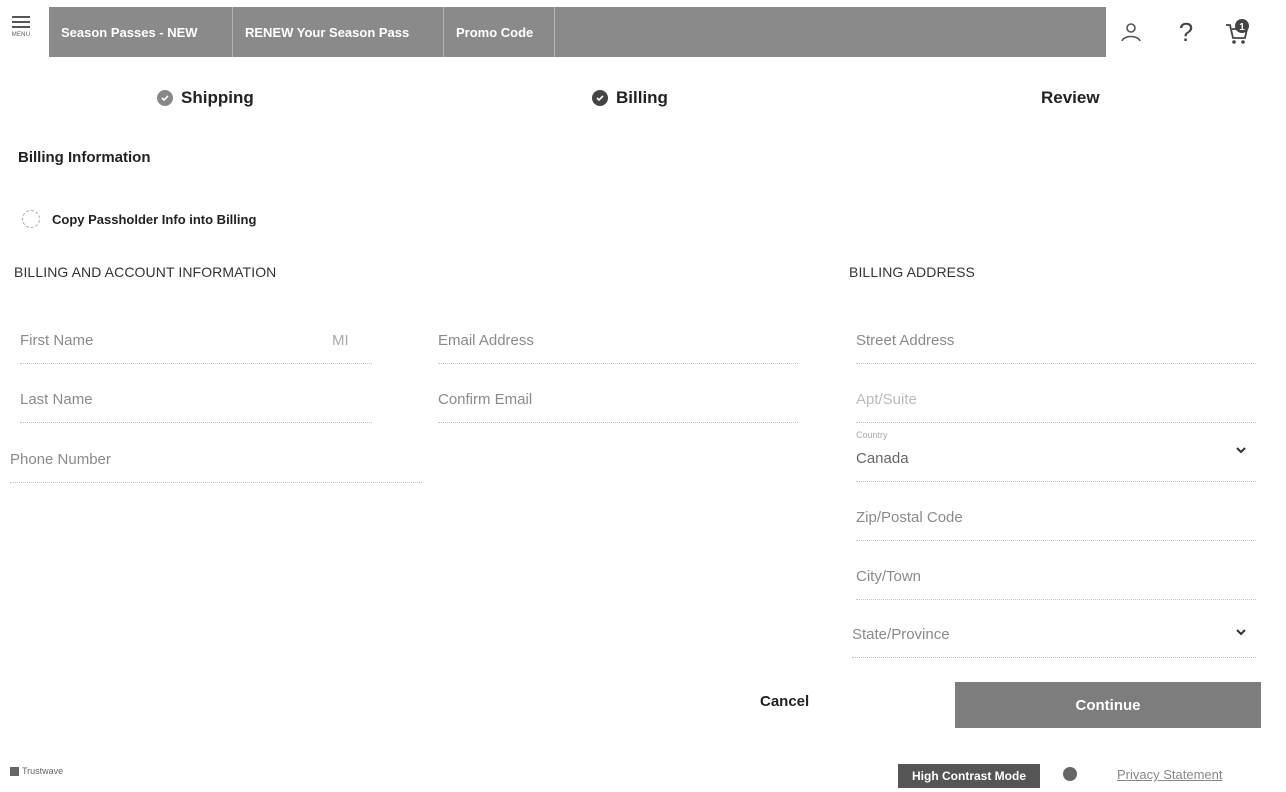  I want to click on billing-address-heading: BILLING ADDRESS, so click(912, 272).